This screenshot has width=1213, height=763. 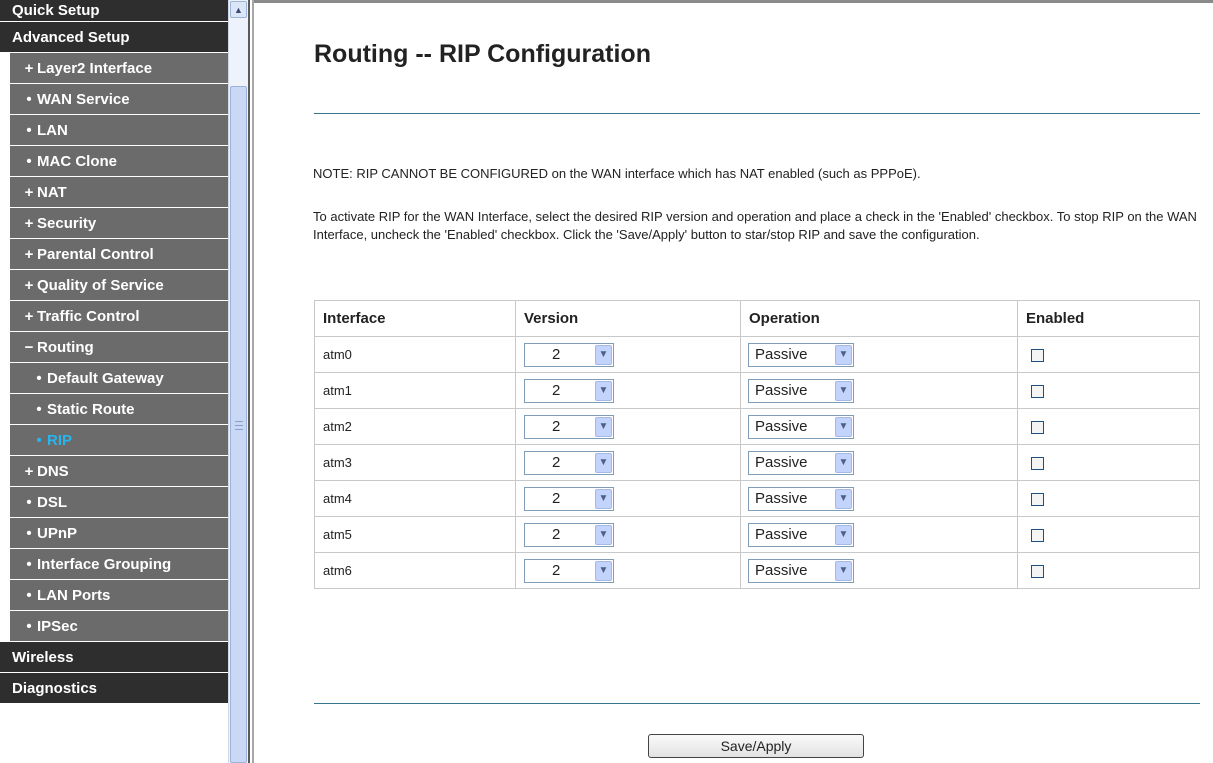 I want to click on sidebar-item-label: IPSec, so click(x=57, y=626).